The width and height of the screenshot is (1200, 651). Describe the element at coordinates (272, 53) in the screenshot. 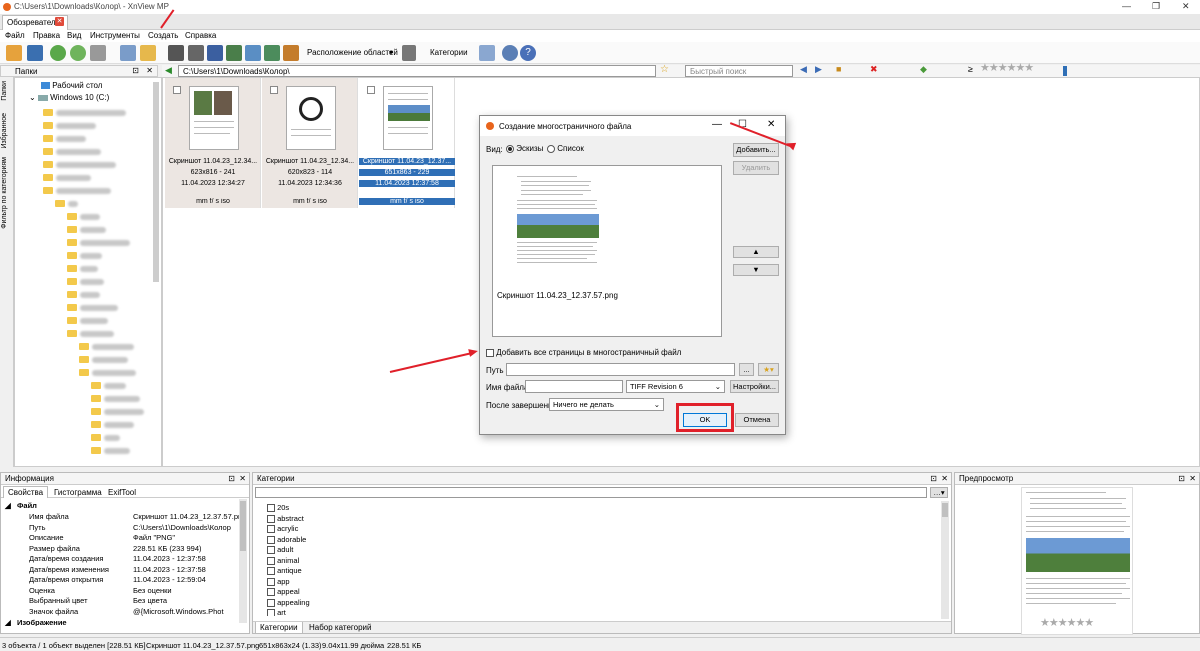

I see `contact-sheet-icon` at that location.